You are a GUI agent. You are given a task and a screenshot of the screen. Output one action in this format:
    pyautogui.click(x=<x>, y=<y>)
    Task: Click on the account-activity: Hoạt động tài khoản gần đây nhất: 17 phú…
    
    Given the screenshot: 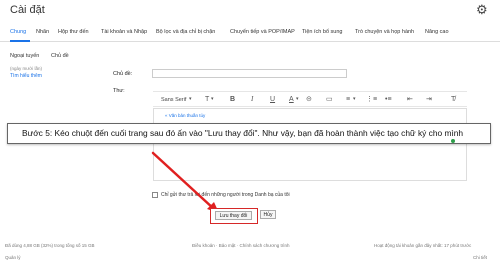 What is the action you would take?
    pyautogui.click(x=423, y=245)
    